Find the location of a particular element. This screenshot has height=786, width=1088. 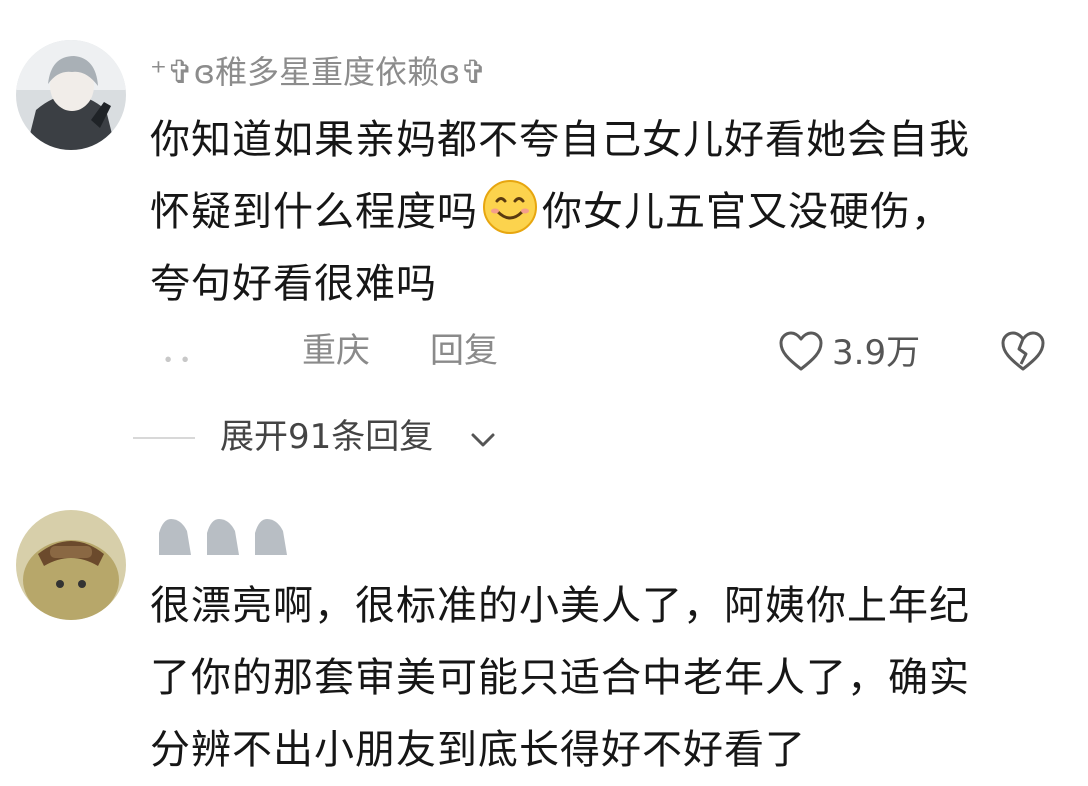

smile-emoji-icon is located at coordinates (510, 207).